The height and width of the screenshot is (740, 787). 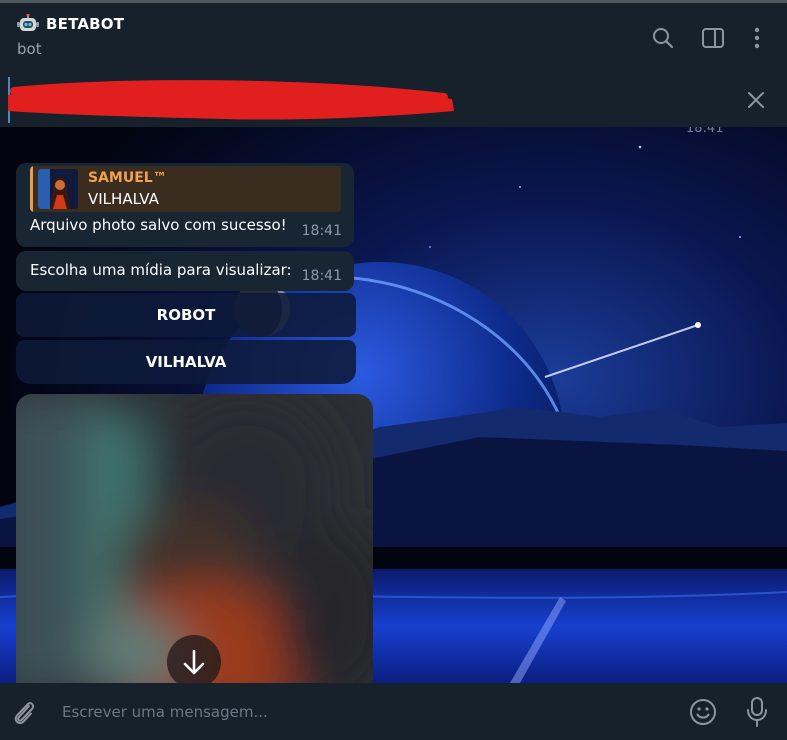 What do you see at coordinates (127, 178) in the screenshot?
I see `reply-author: SAMUEL™` at bounding box center [127, 178].